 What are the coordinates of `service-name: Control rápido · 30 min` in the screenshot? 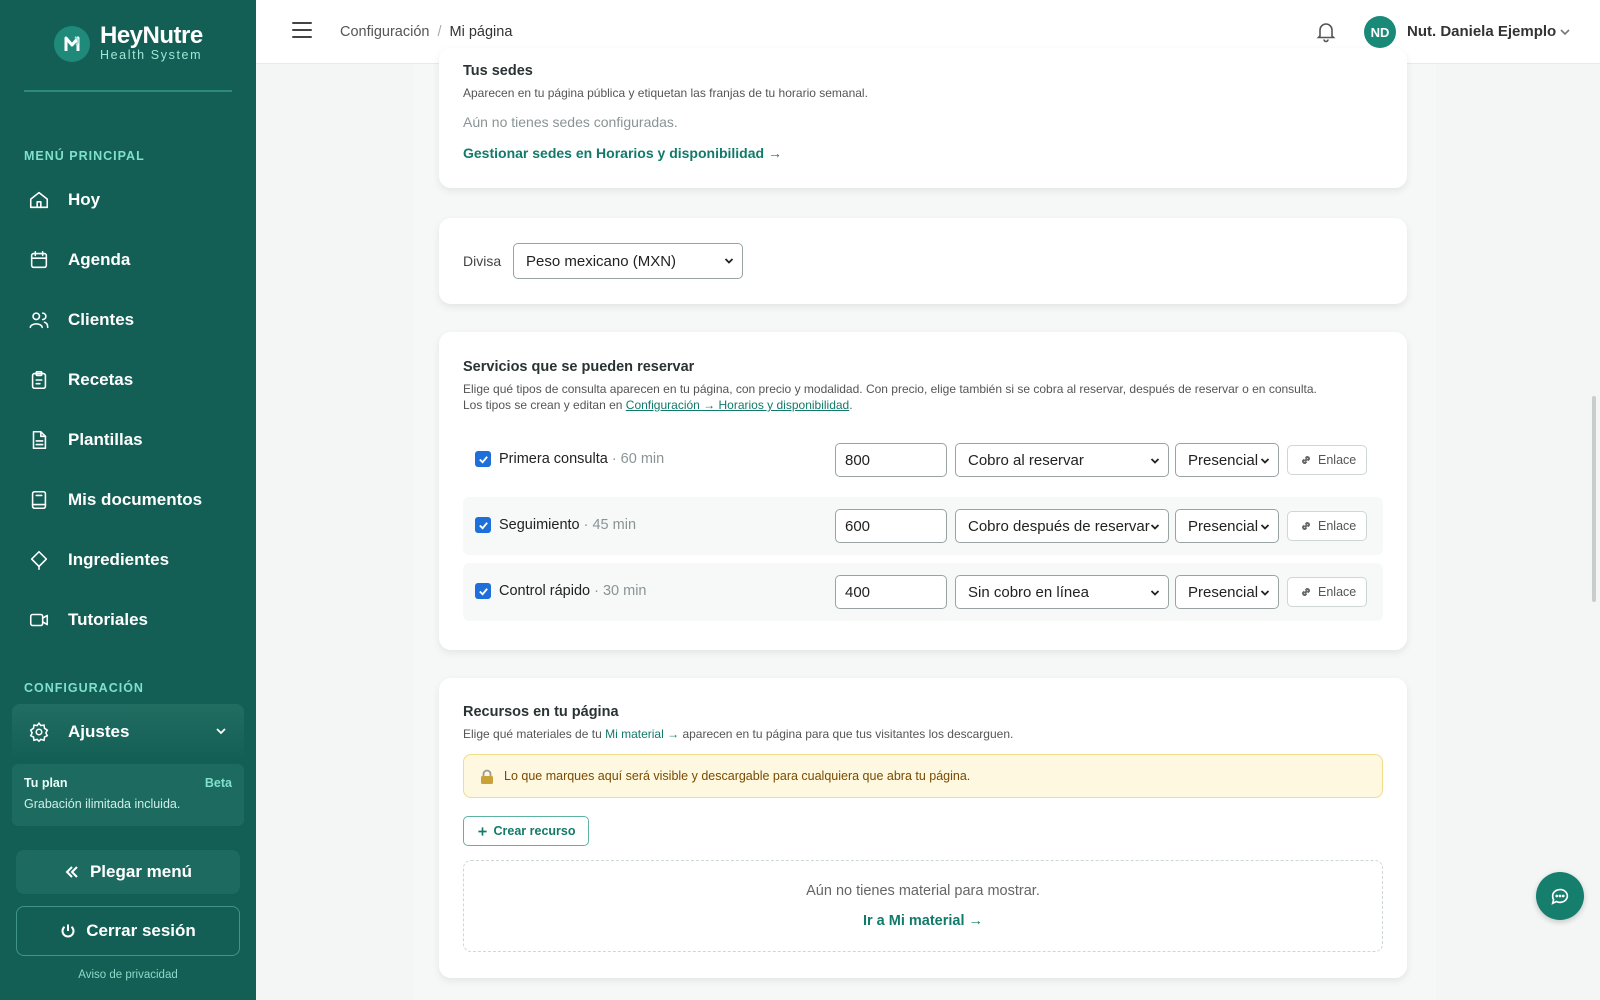 It's located at (573, 591).